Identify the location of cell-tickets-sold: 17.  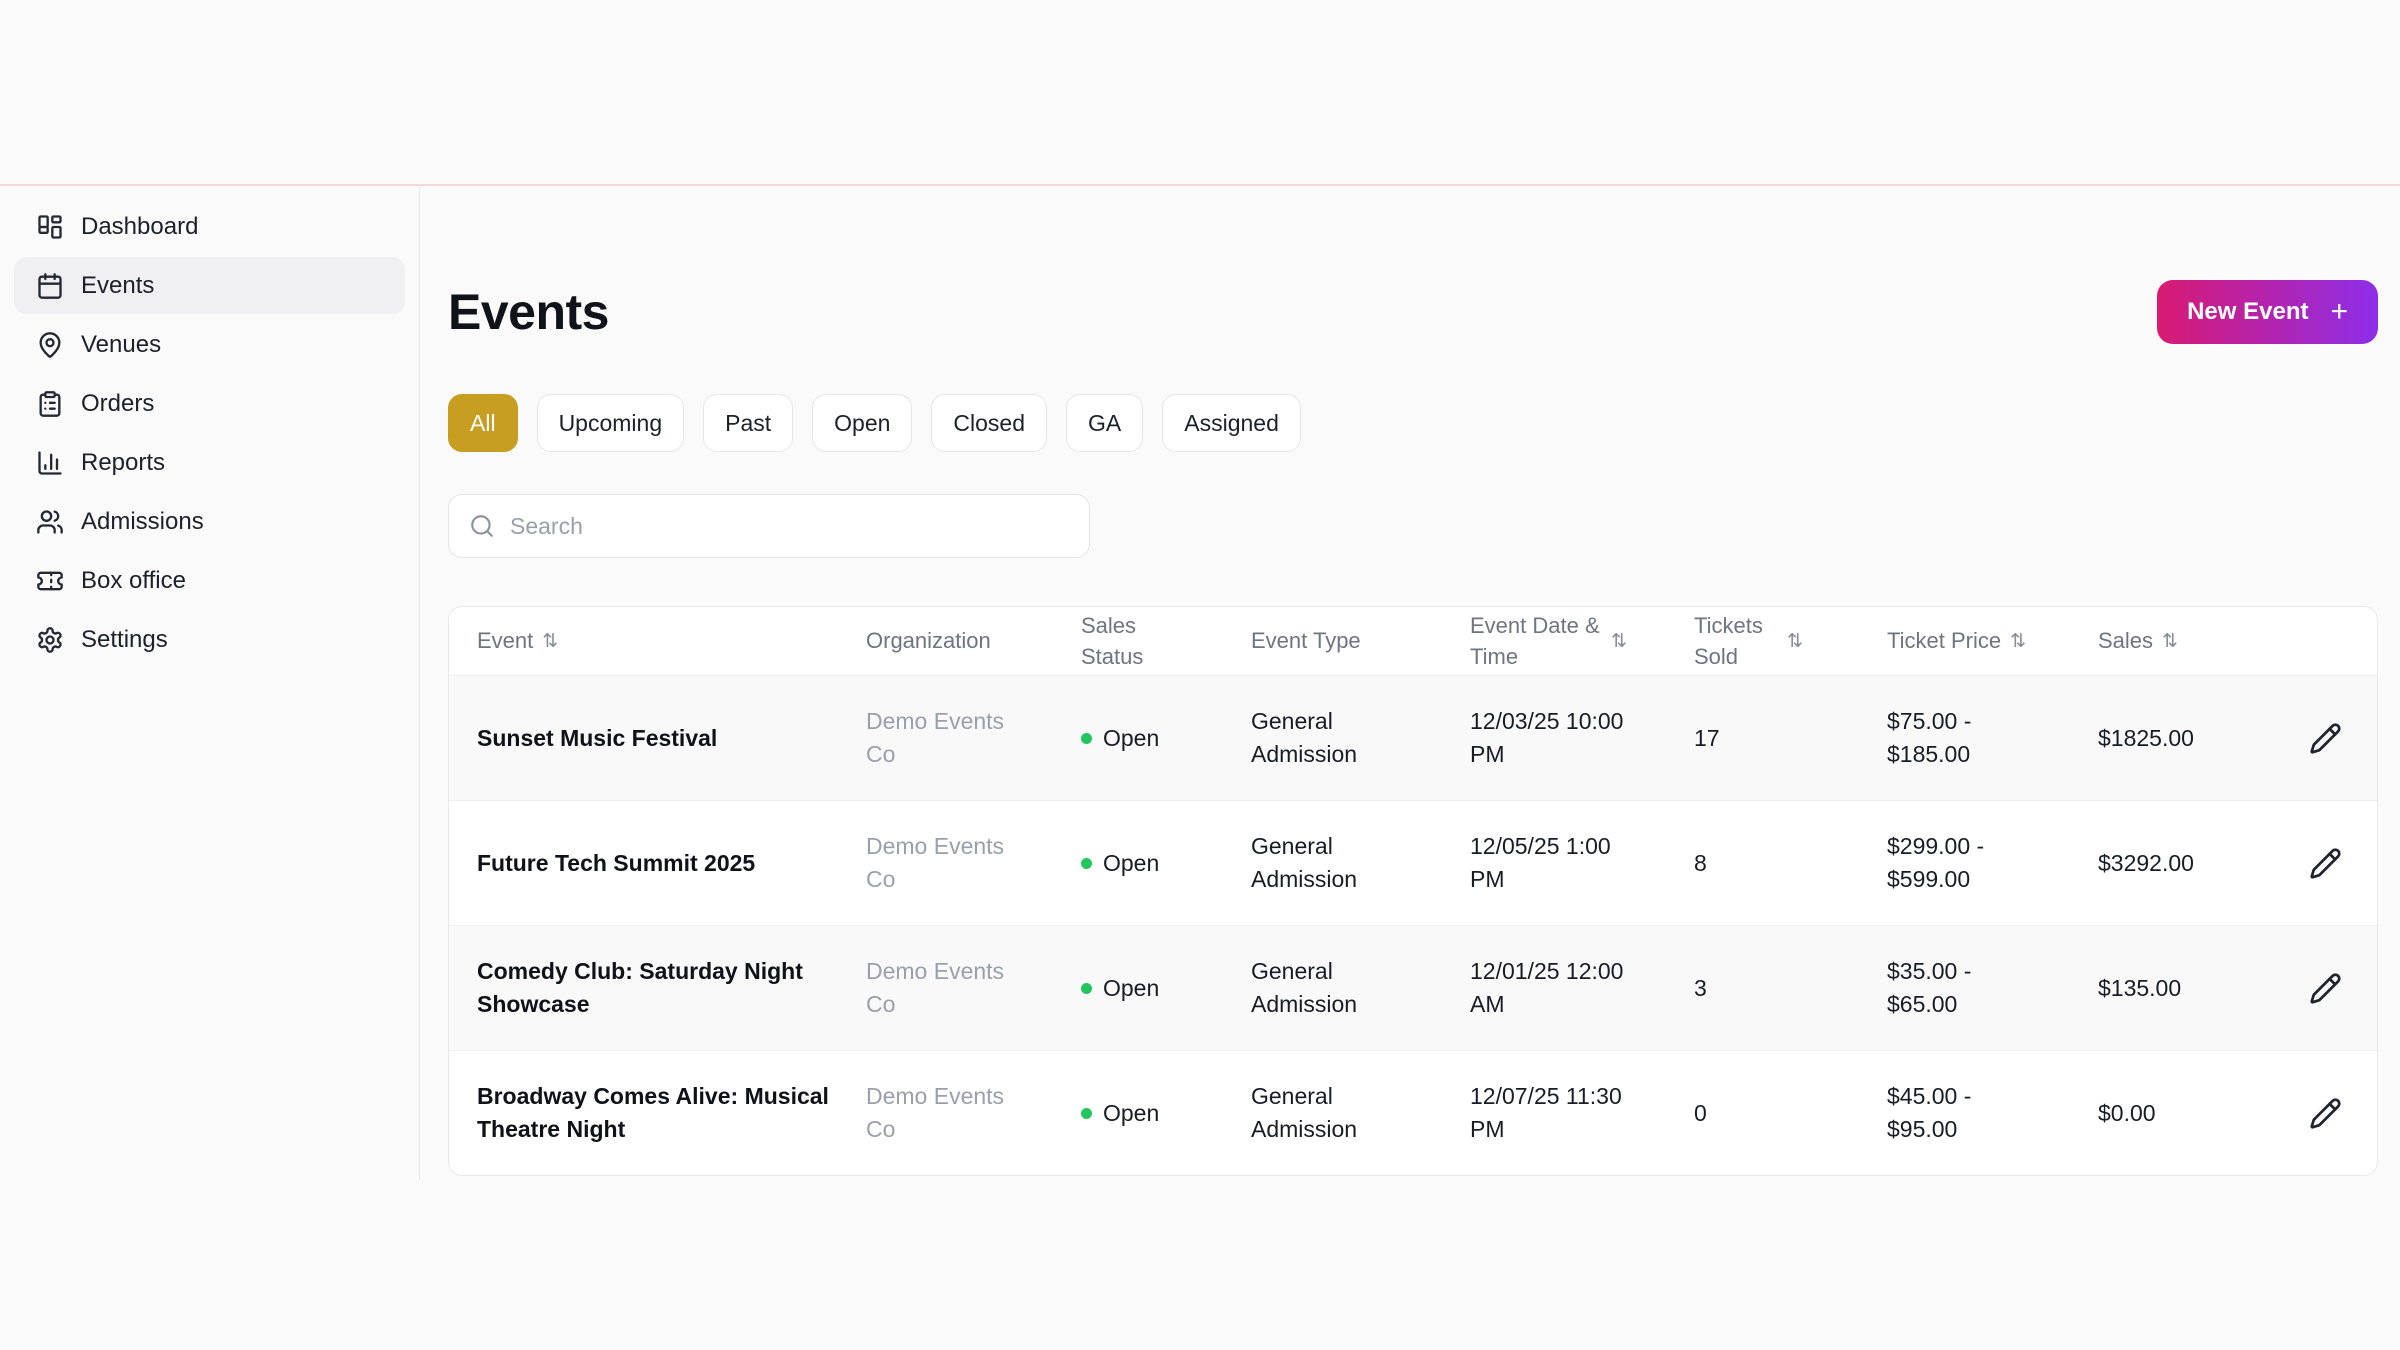
(1707, 737).